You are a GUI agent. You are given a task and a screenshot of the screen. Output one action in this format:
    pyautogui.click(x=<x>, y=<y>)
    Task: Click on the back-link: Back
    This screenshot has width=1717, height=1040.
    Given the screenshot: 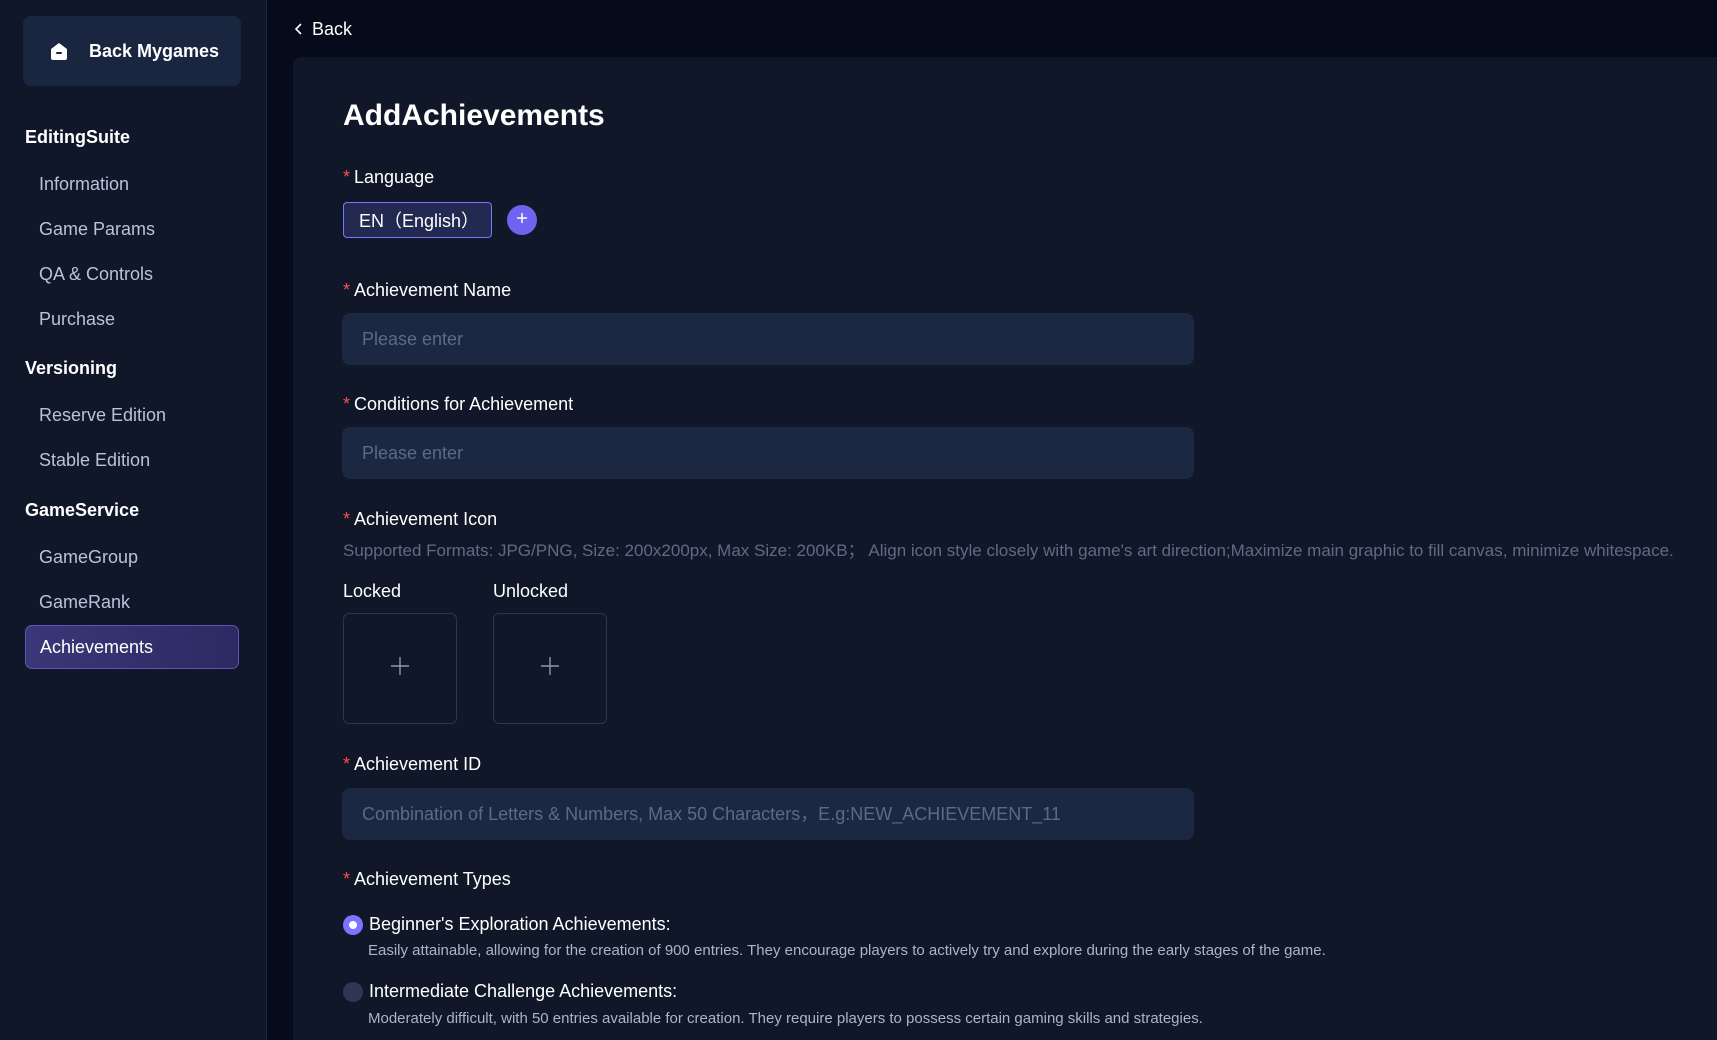 What is the action you would take?
    pyautogui.click(x=323, y=29)
    